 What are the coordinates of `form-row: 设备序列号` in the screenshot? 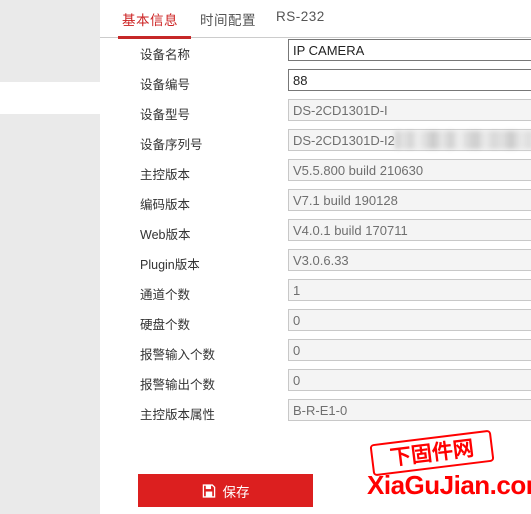 It's located at (315, 143).